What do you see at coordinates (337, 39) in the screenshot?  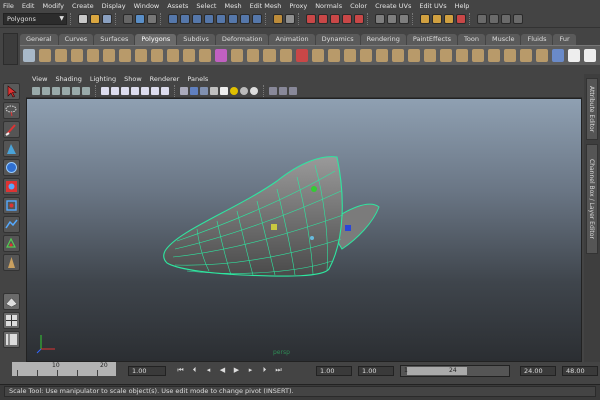 I see `tab-dynamics: Dynamics` at bounding box center [337, 39].